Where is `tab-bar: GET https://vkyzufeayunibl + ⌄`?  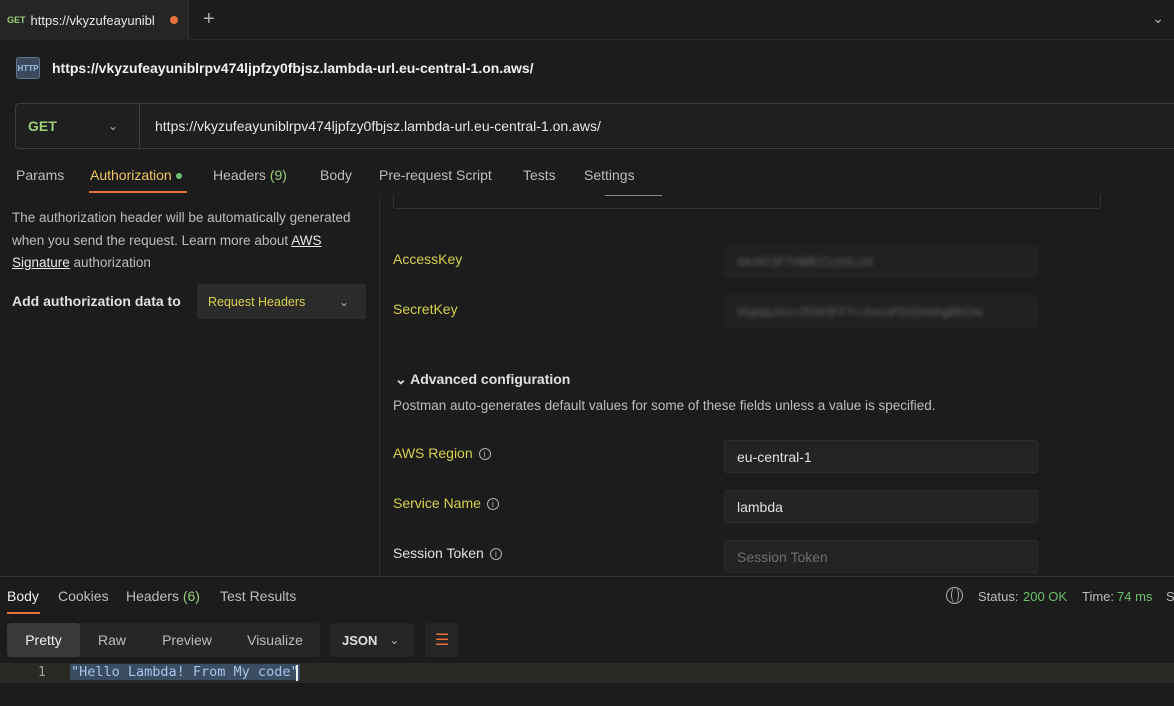 tab-bar: GET https://vkyzufeayunibl + ⌄ is located at coordinates (587, 20).